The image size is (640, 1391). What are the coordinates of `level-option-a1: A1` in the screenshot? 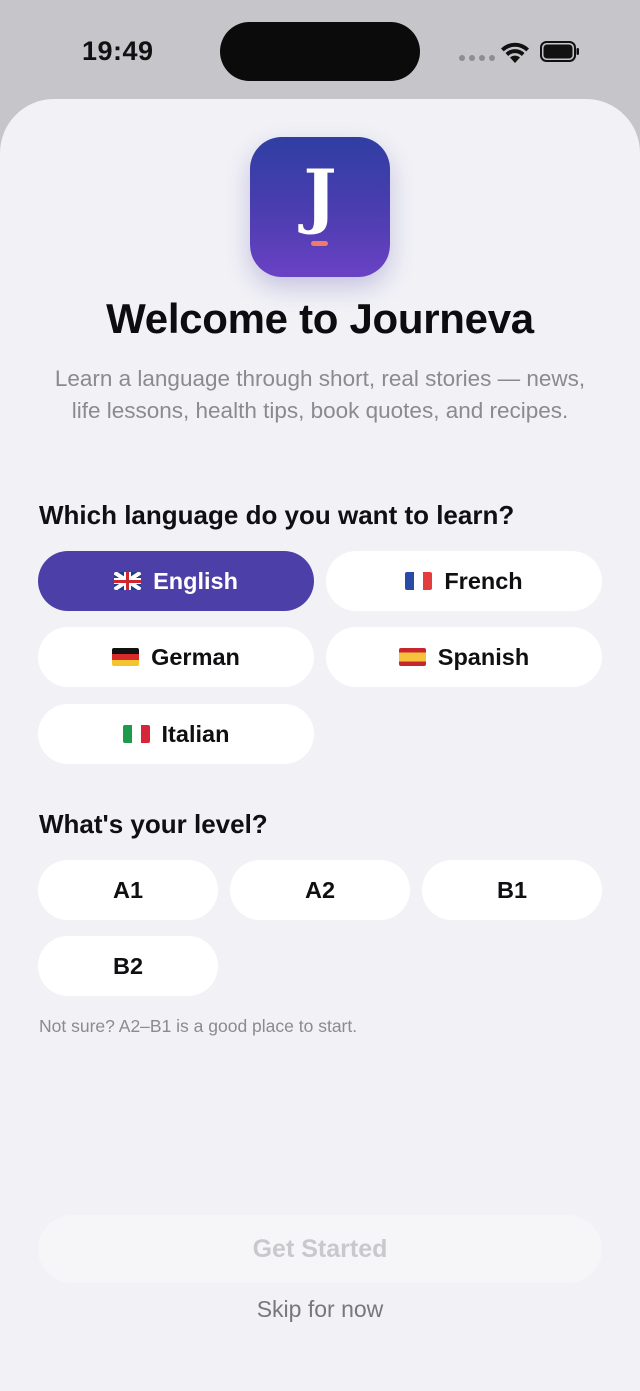 It's located at (128, 890).